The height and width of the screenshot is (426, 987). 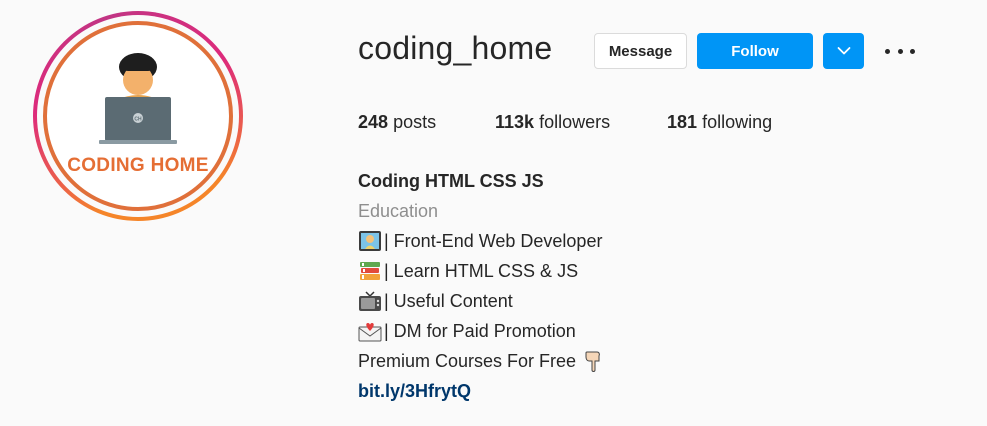 I want to click on bio-line: | Useful Content, so click(x=482, y=301).